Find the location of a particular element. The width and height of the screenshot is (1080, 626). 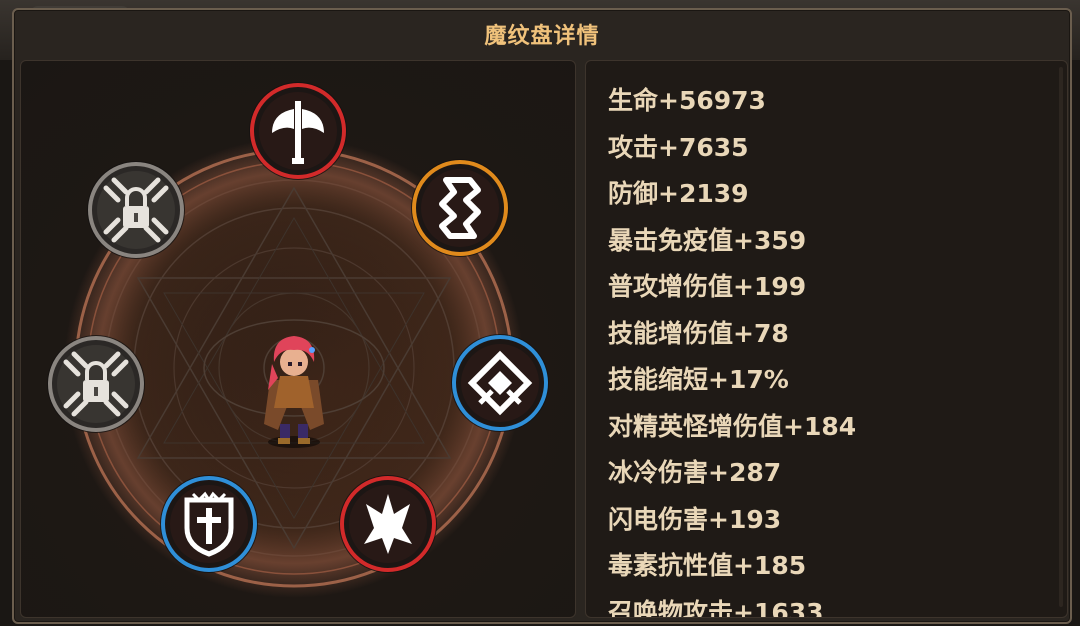

stat-crit-immunity: 暴击免疫值+359 is located at coordinates (707, 240).